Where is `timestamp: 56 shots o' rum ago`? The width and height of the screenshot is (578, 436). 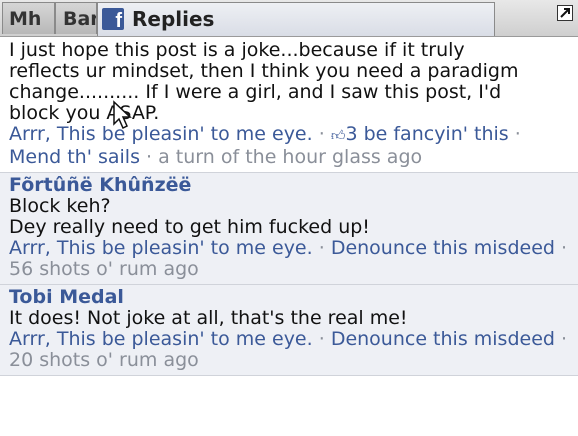 timestamp: 56 shots o' rum ago is located at coordinates (104, 269).